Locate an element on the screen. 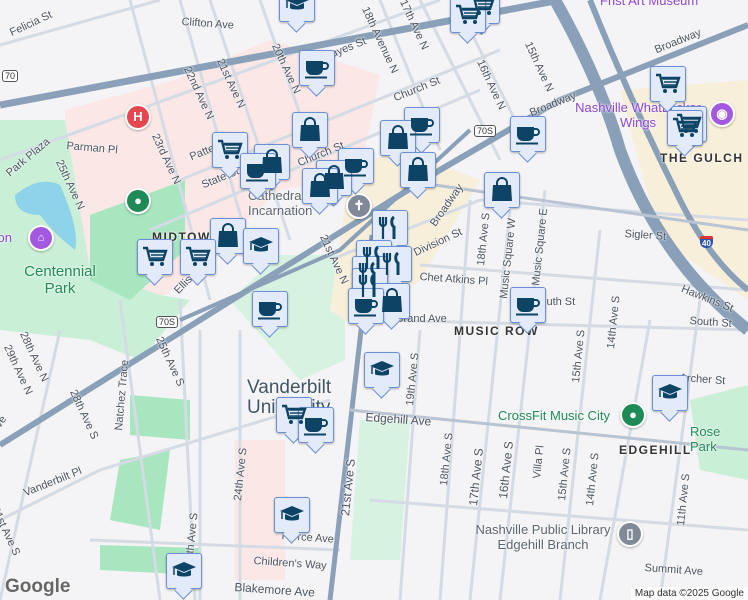  restaurant-marker is located at coordinates (390, 228).